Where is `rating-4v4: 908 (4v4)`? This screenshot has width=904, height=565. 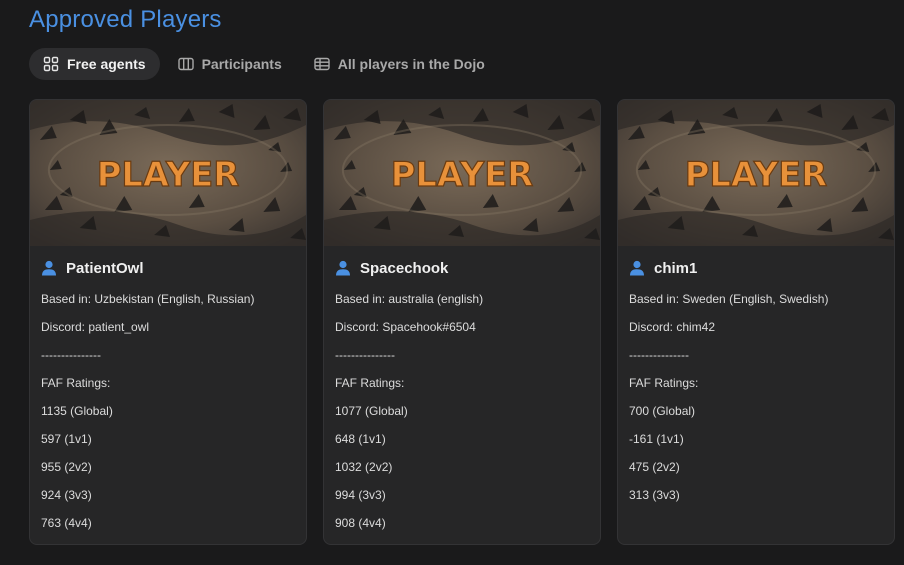 rating-4v4: 908 (4v4) is located at coordinates (360, 523).